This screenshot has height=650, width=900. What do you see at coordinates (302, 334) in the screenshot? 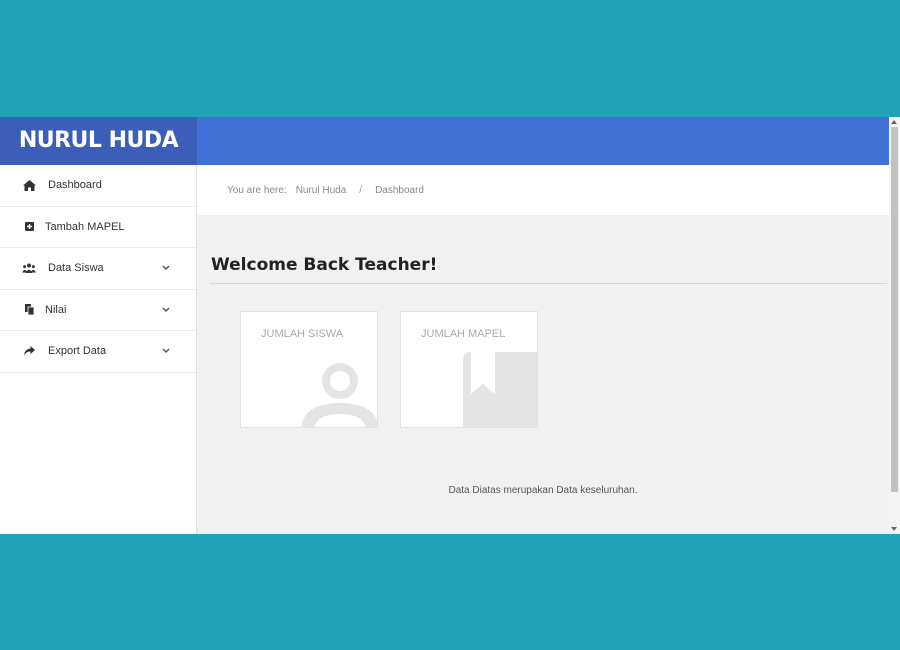
I see `stat-card-label: JUMLAH SISWA` at bounding box center [302, 334].